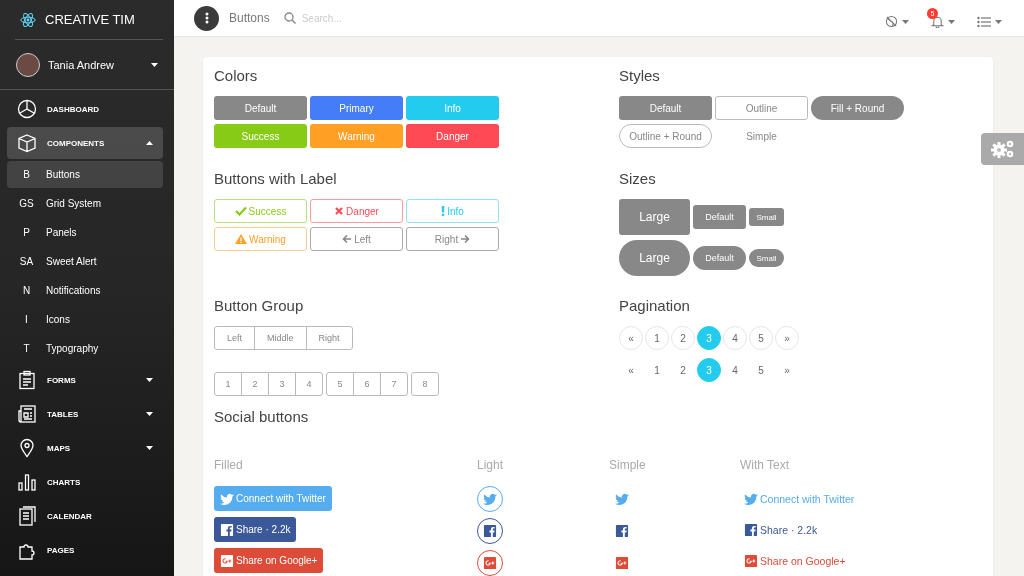 This screenshot has height=576, width=1024. Describe the element at coordinates (72, 348) in the screenshot. I see `nav-label: Typography` at that location.